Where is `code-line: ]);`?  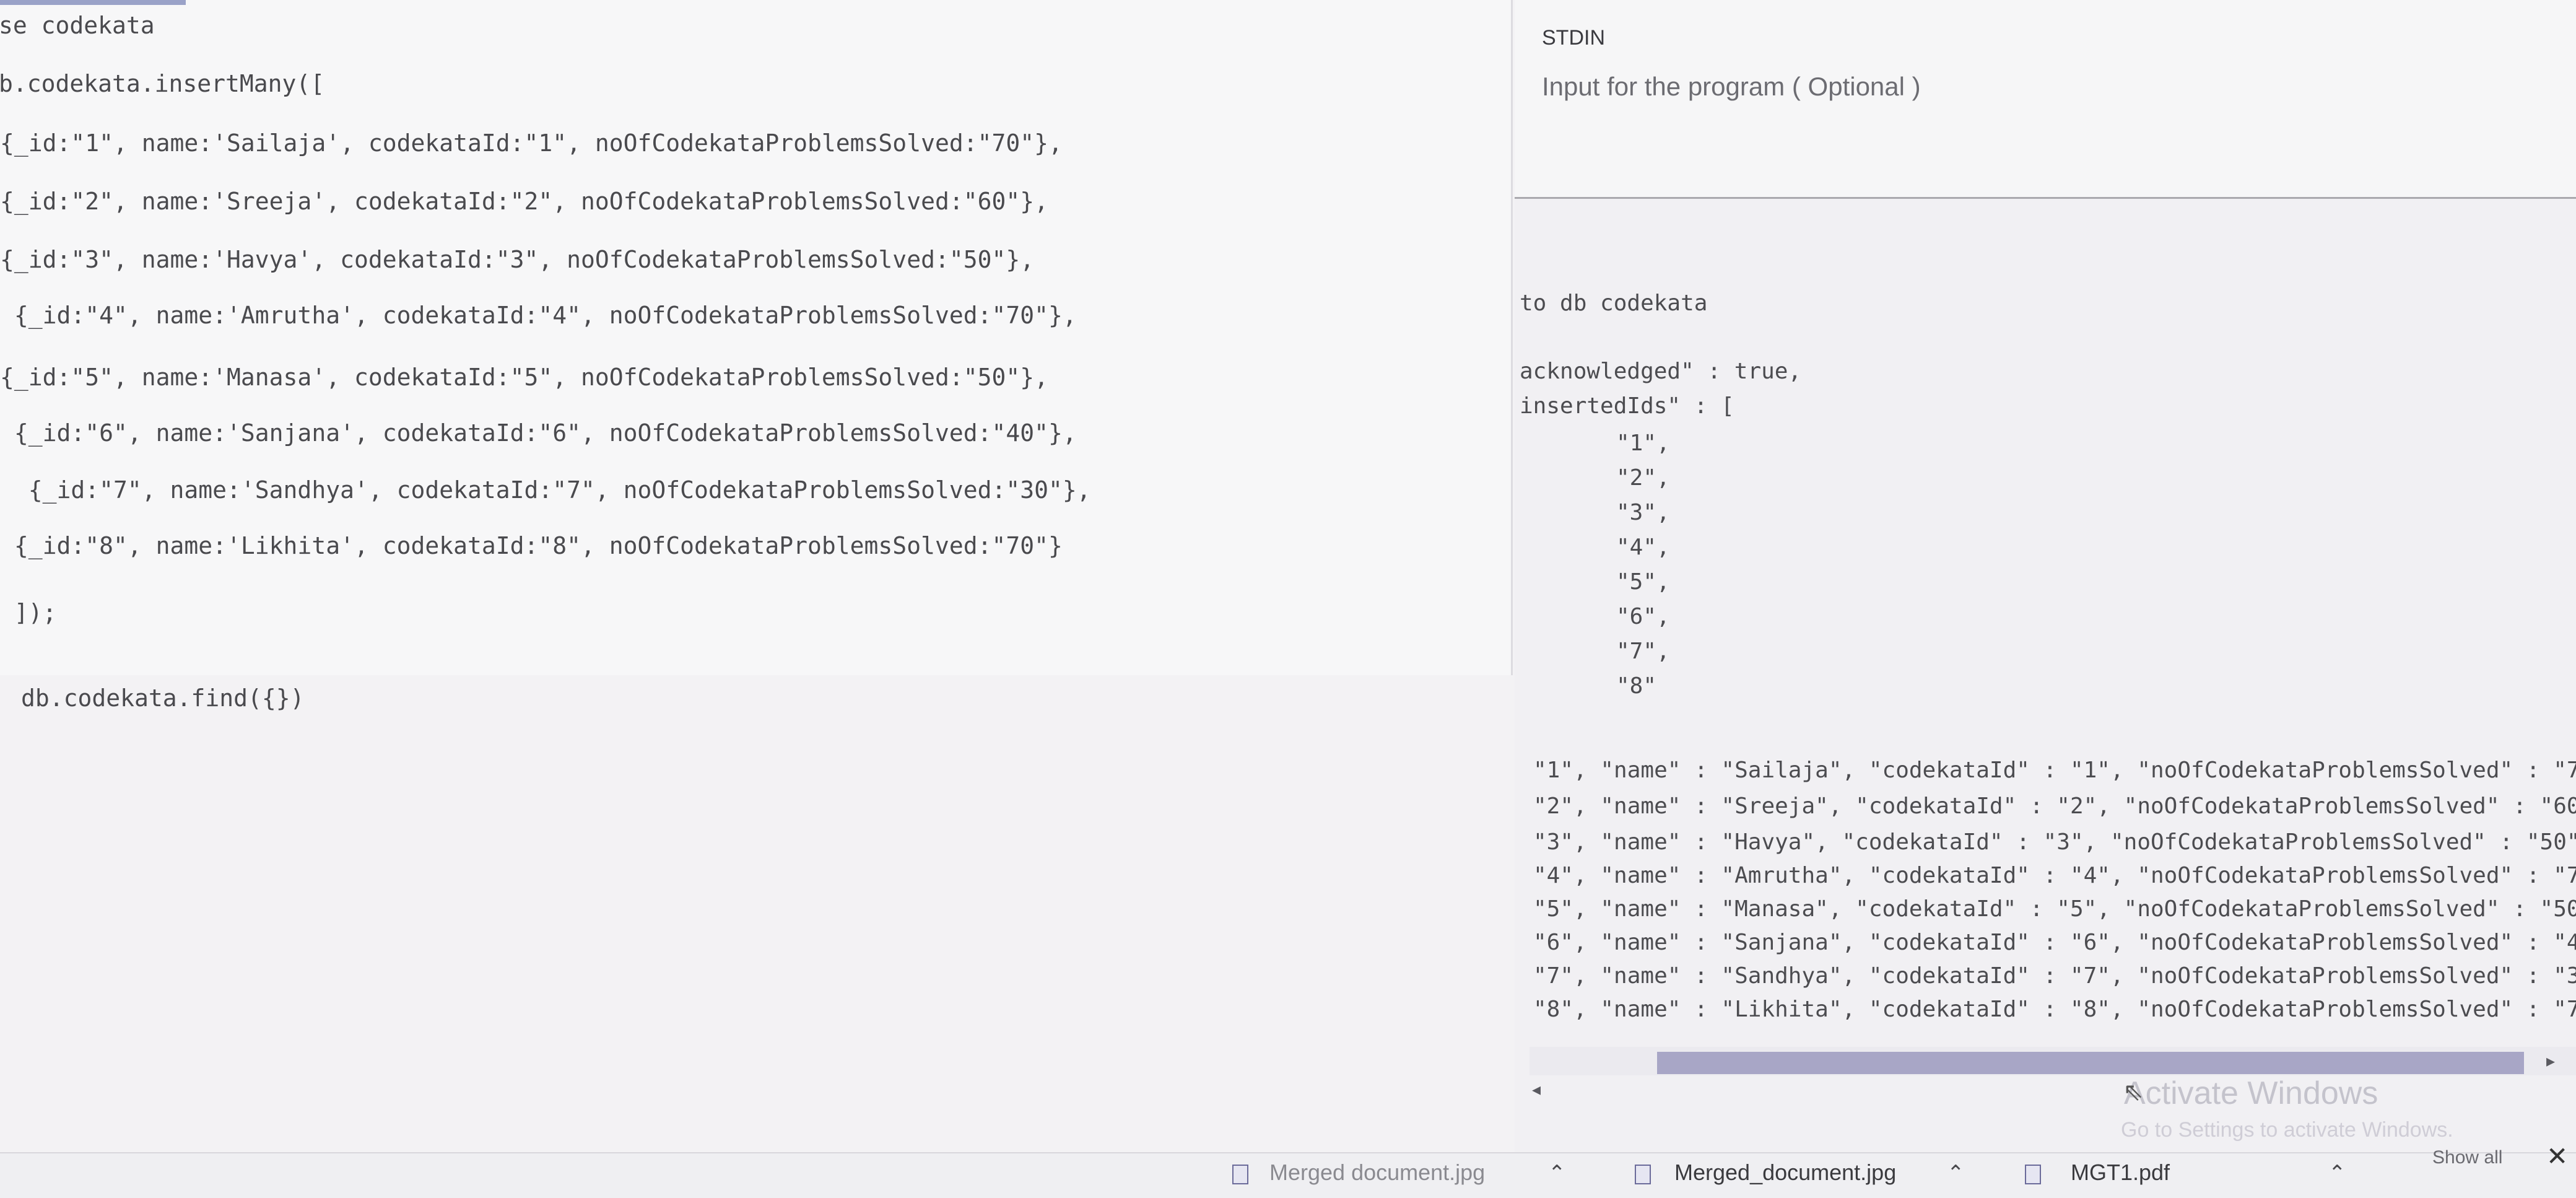
code-line: ]); is located at coordinates (28, 613).